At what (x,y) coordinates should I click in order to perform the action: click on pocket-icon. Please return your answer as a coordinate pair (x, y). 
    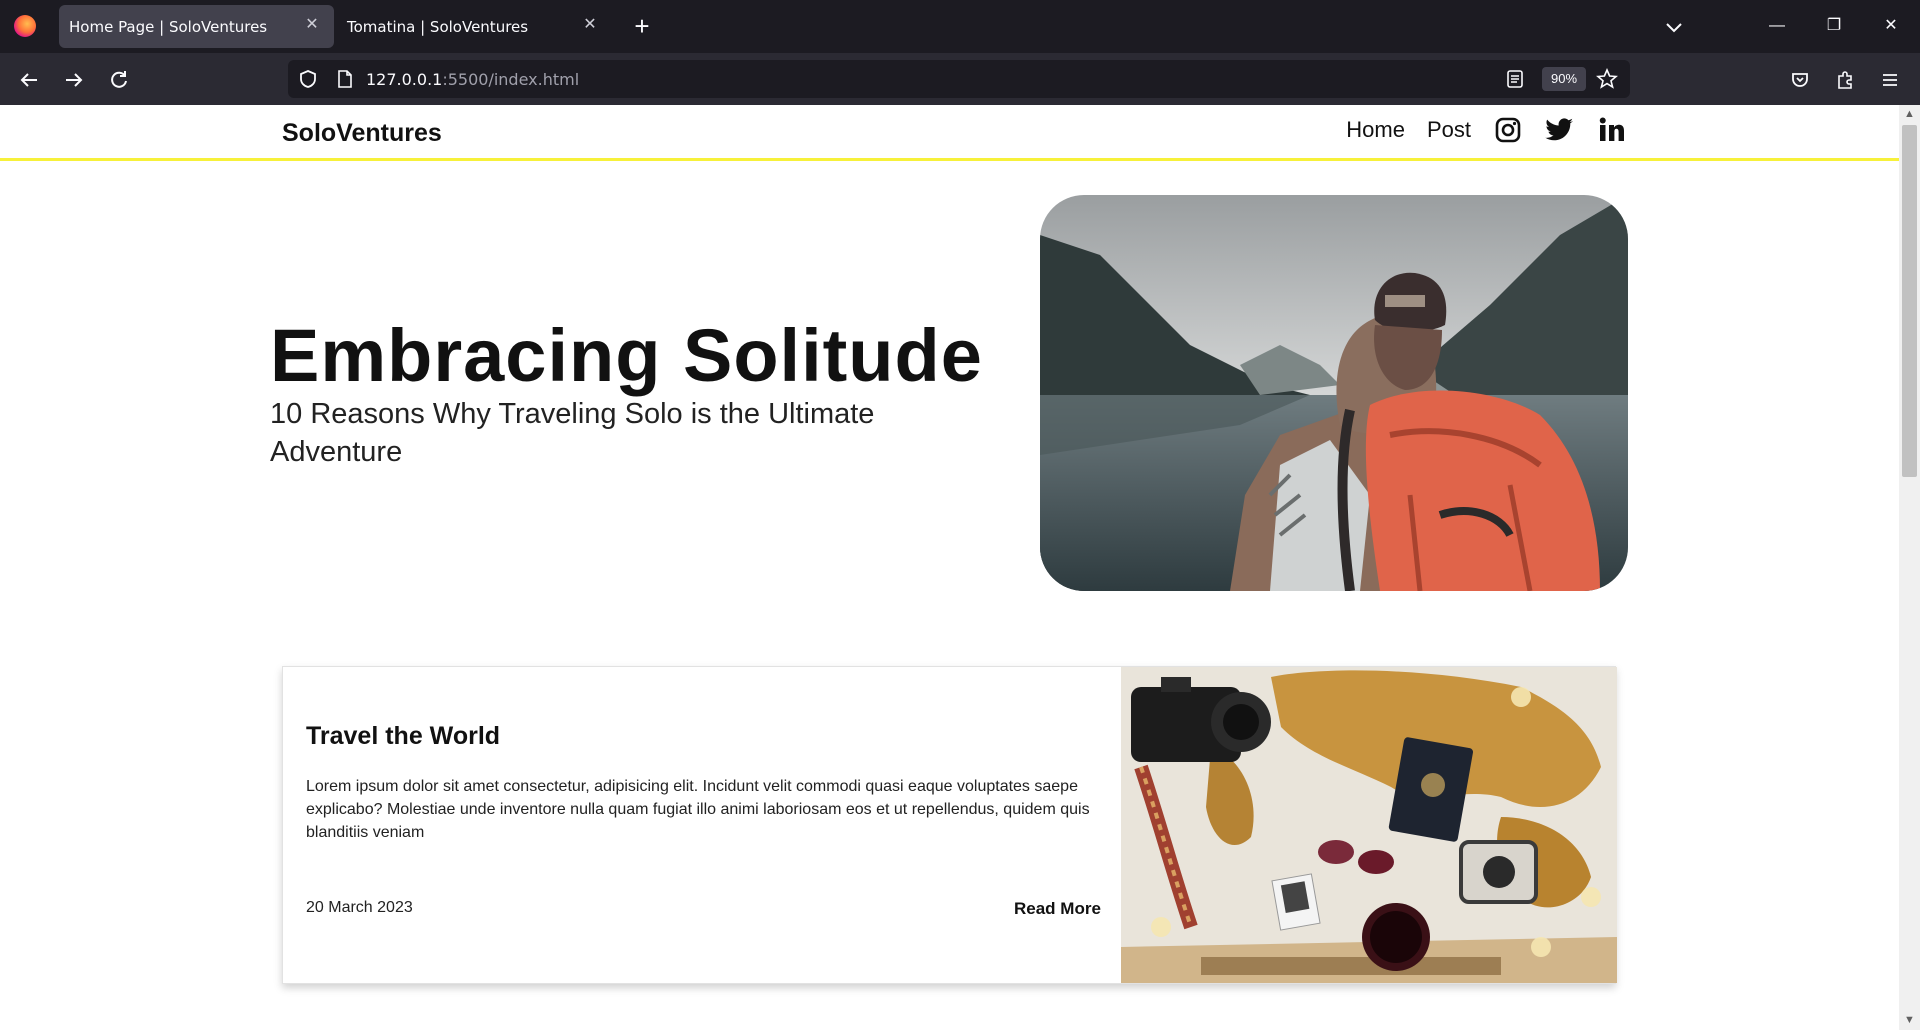
    Looking at the image, I should click on (1800, 80).